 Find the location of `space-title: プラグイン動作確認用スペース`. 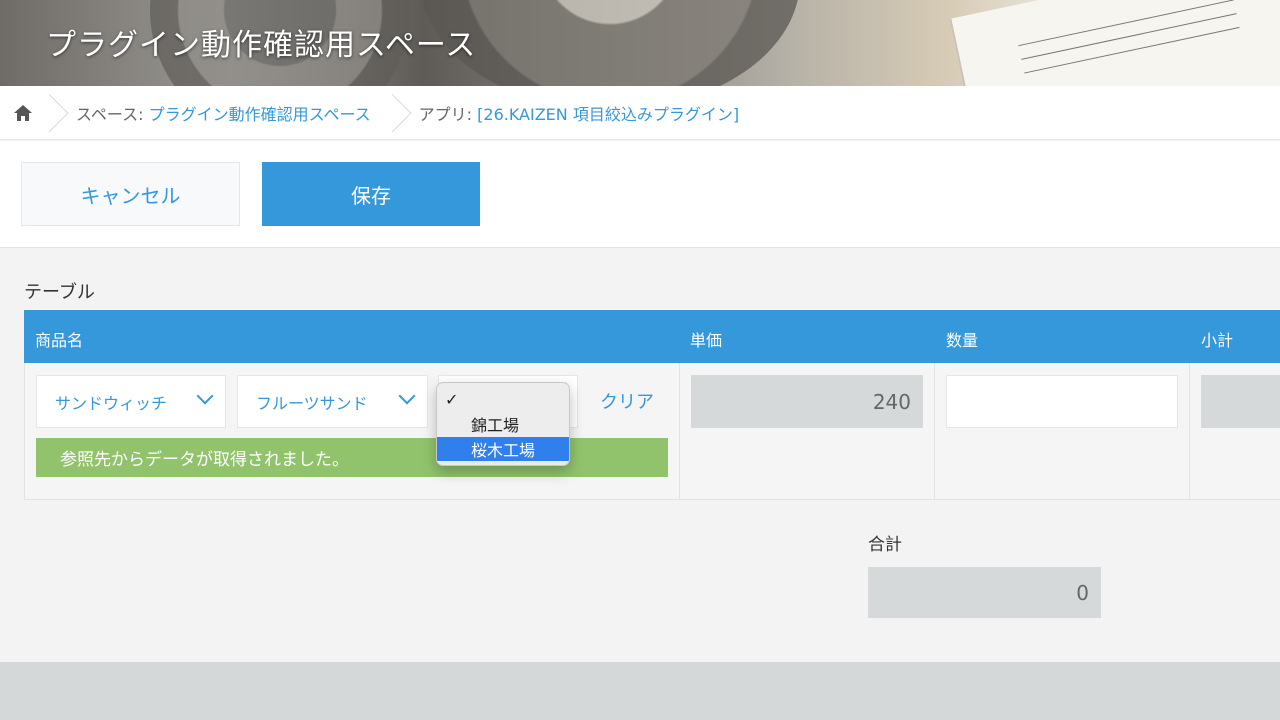

space-title: プラグイン動作確認用スペース is located at coordinates (261, 45).